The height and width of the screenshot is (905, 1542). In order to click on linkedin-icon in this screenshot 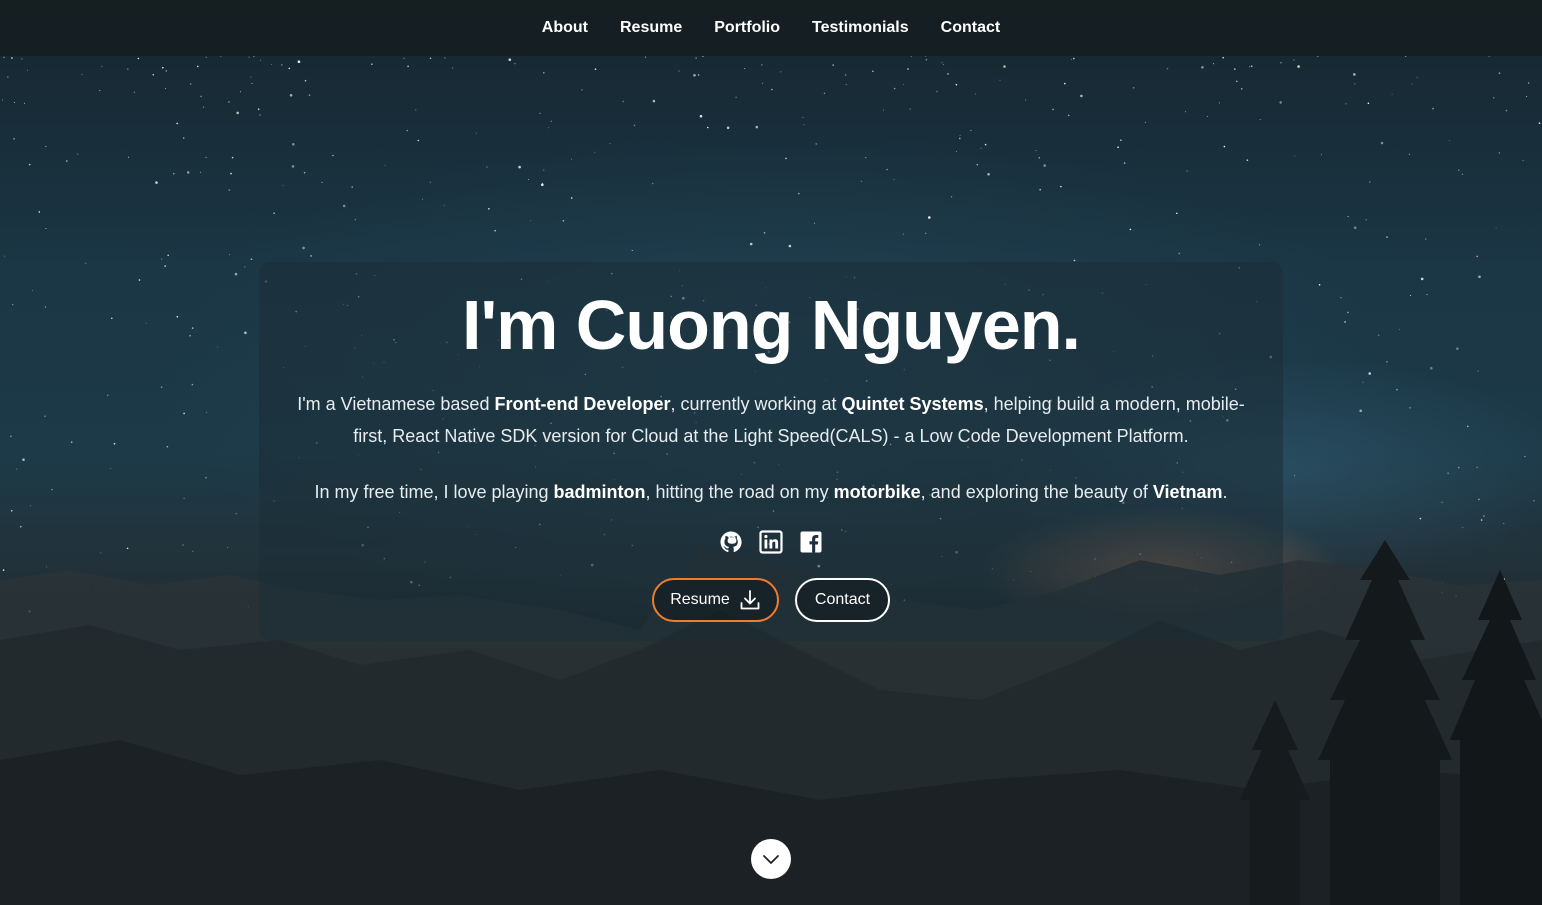, I will do `click(771, 542)`.